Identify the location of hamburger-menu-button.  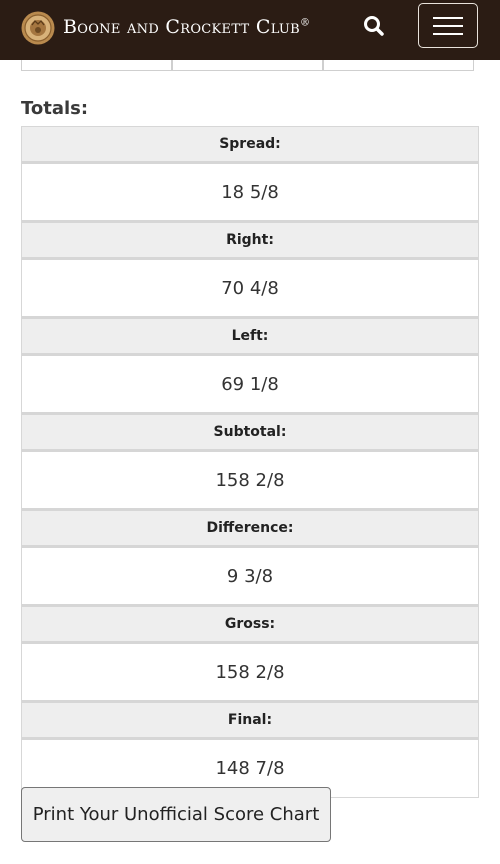
(448, 25).